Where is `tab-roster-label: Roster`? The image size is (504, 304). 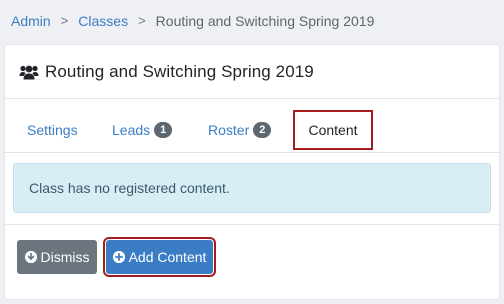
tab-roster-label: Roster is located at coordinates (229, 130).